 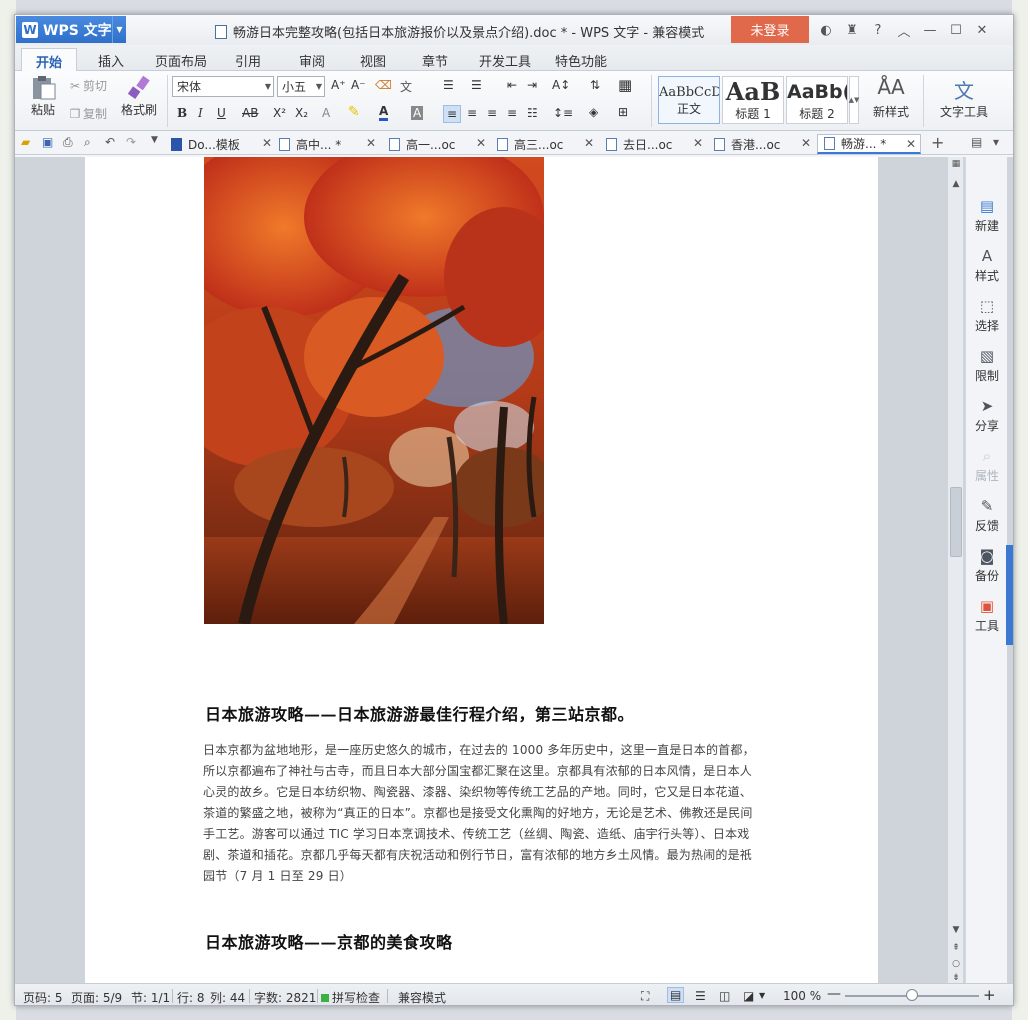 I want to click on next-page-icon: ⇟, so click(x=956, y=978).